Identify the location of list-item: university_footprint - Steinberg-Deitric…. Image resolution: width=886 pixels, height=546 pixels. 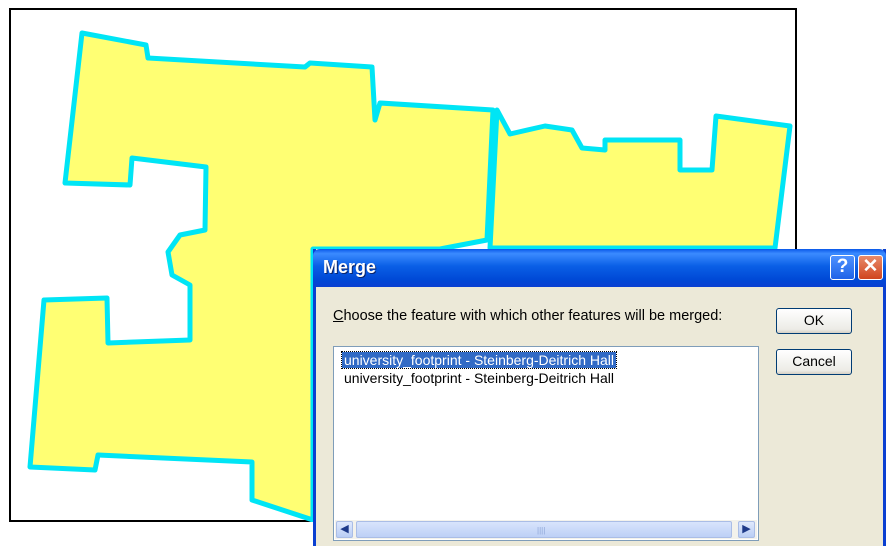
(479, 378).